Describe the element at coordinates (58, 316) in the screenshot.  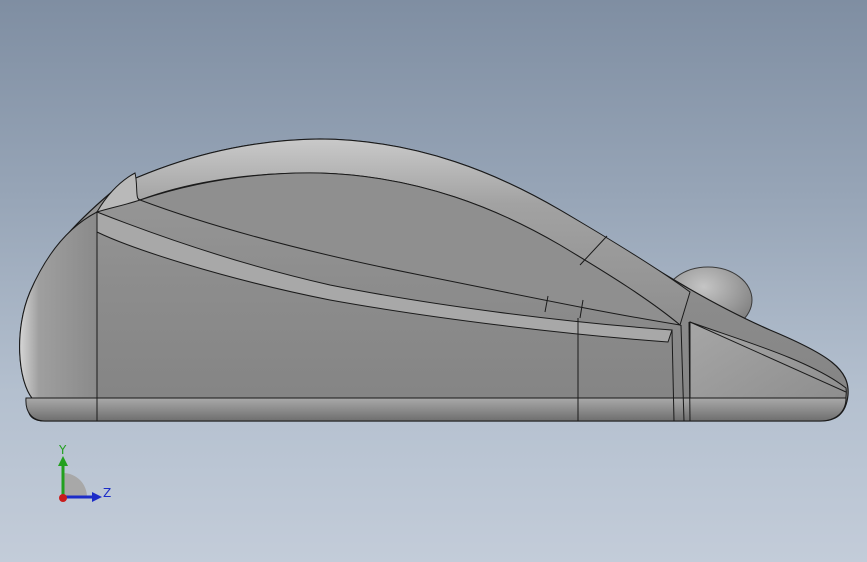
I see `rear-face` at that location.